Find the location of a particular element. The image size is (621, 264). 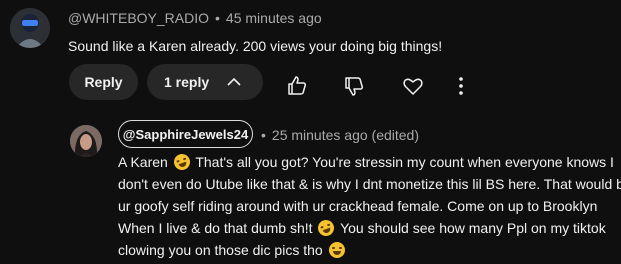

comment-author: @WHITEBOY_RADIO is located at coordinates (138, 18).